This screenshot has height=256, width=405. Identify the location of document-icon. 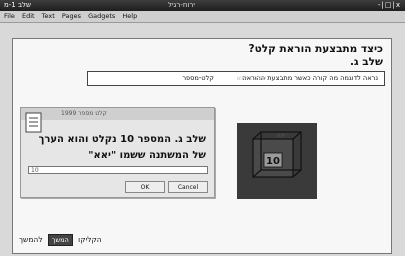
(33, 122).